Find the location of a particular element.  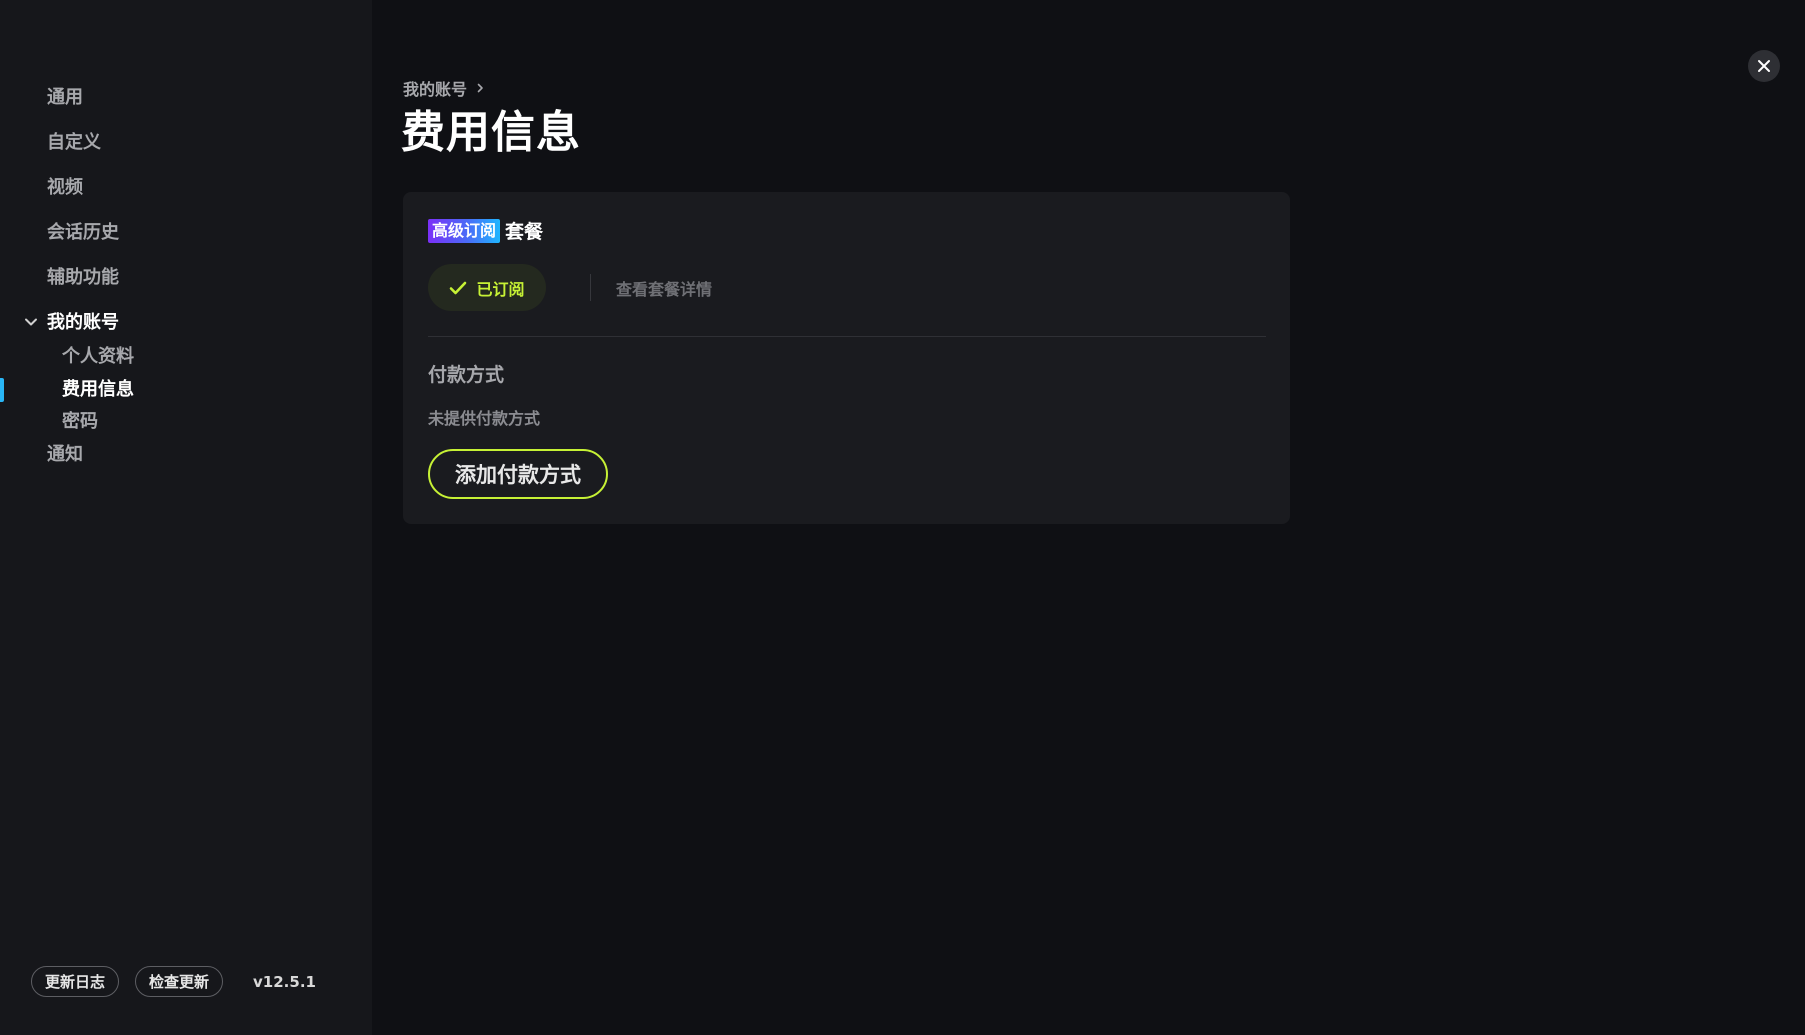

chevron-right-icon is located at coordinates (480, 88).